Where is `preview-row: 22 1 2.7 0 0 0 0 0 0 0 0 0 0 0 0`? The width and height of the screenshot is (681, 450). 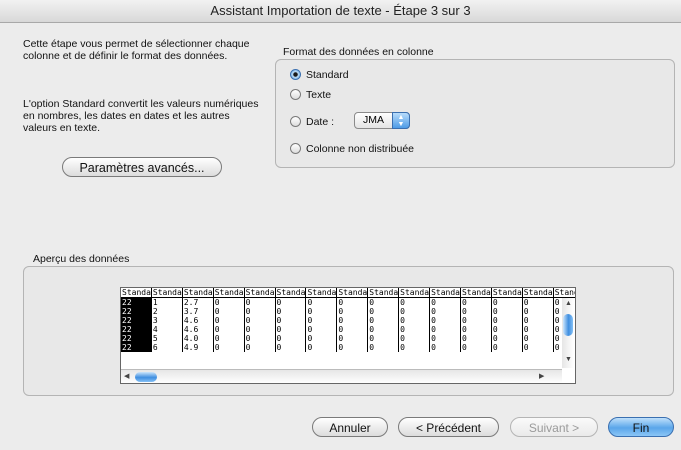
preview-row: 22 1 2.7 0 0 0 0 0 0 0 0 0 0 0 0 is located at coordinates (348, 302).